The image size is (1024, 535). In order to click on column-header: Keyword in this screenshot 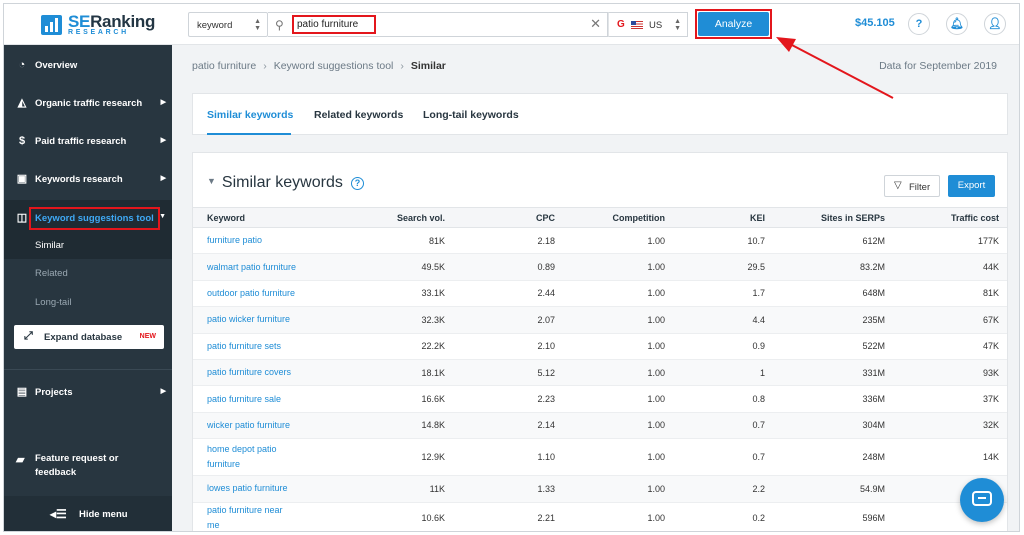, I will do `click(273, 217)`.